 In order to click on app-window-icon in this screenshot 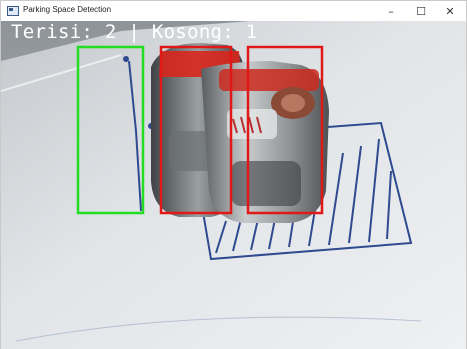, I will do `click(13, 11)`.